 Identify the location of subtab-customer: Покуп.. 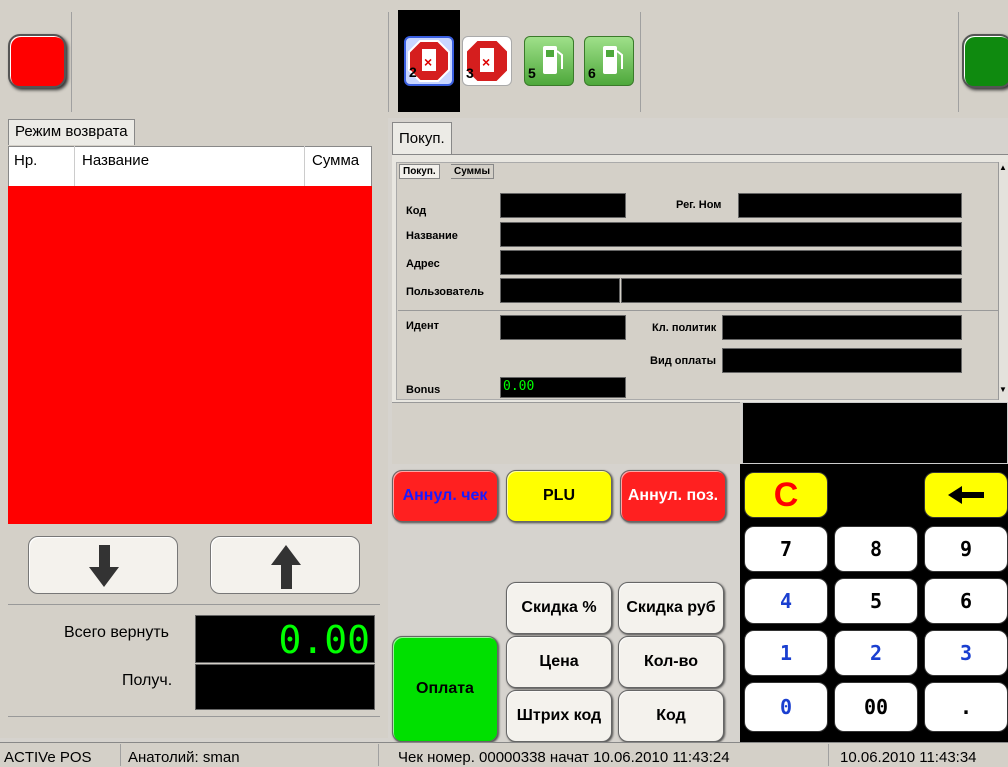
(419, 171).